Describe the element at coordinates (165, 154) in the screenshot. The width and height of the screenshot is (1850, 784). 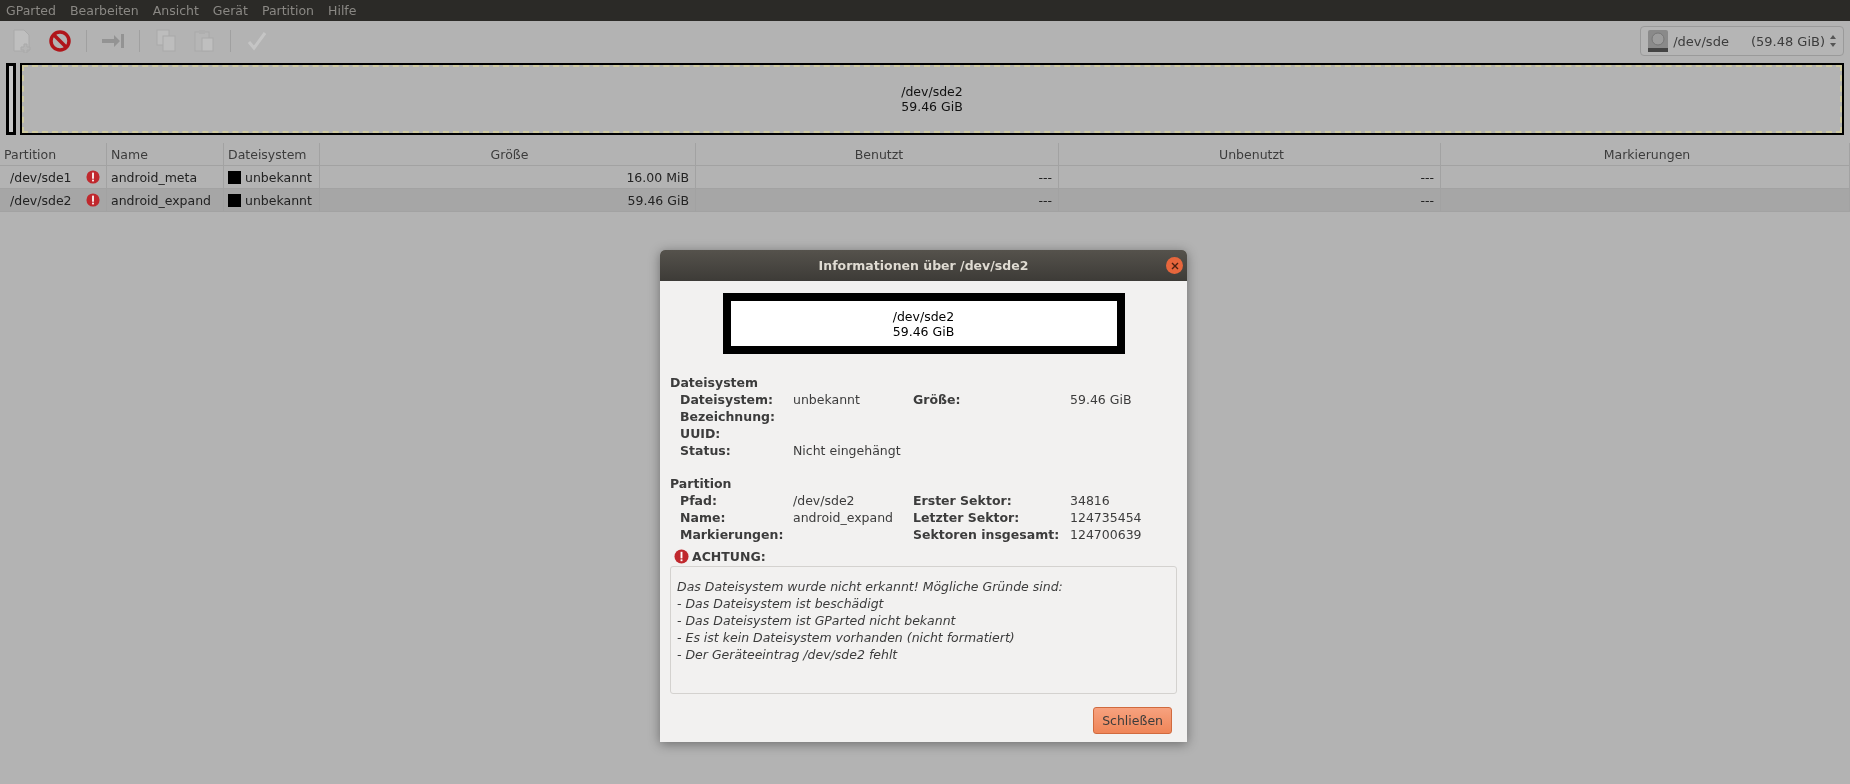
I see `column-header: Name` at that location.